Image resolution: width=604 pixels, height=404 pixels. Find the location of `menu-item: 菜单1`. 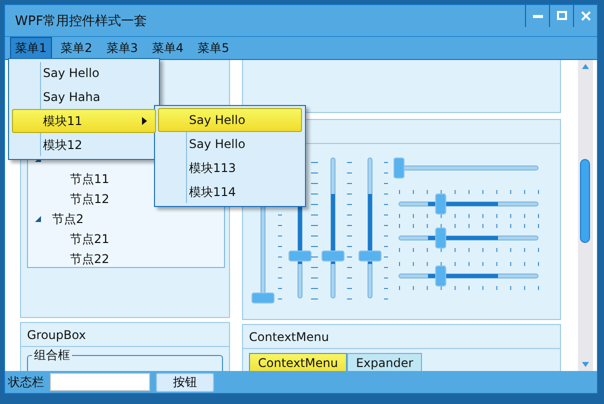

menu-item: 菜单1 is located at coordinates (31, 48).